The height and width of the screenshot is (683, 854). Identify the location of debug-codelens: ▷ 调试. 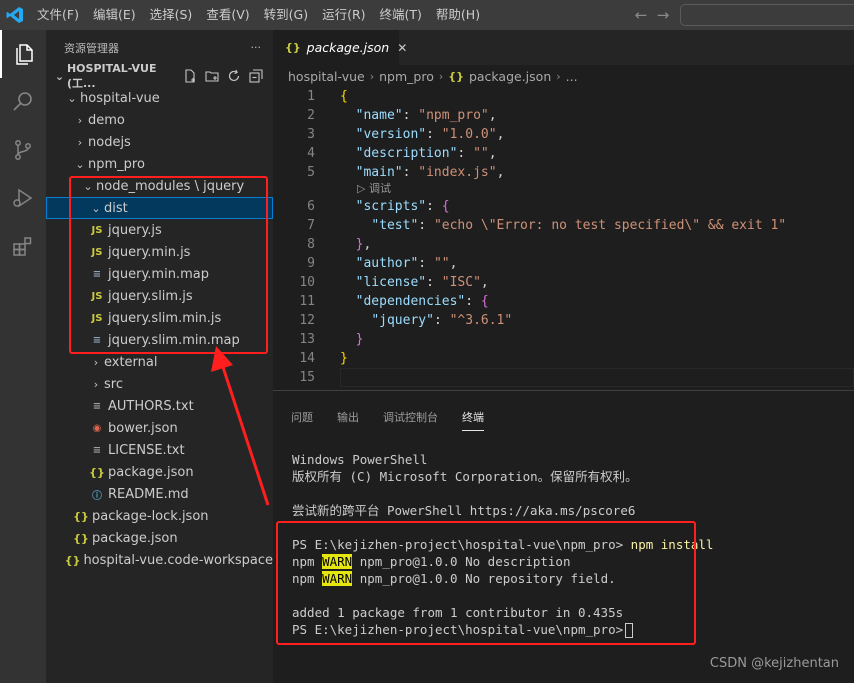
(374, 189).